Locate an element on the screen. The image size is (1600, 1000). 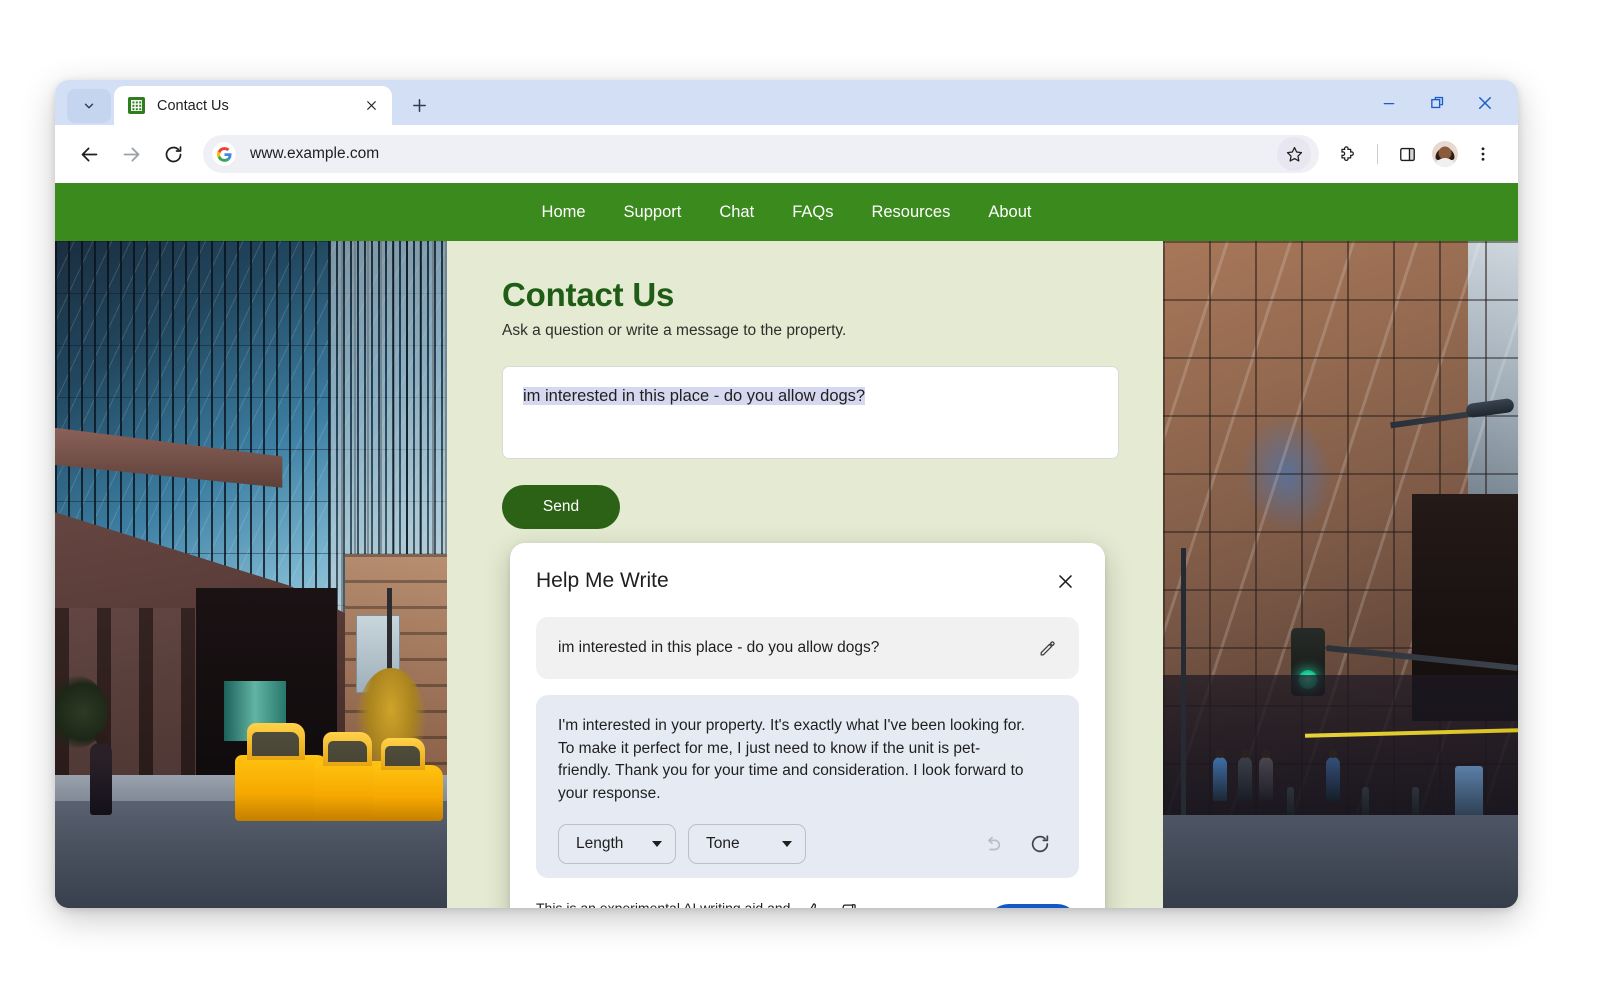
restore-window-icon is located at coordinates (1436, 102).